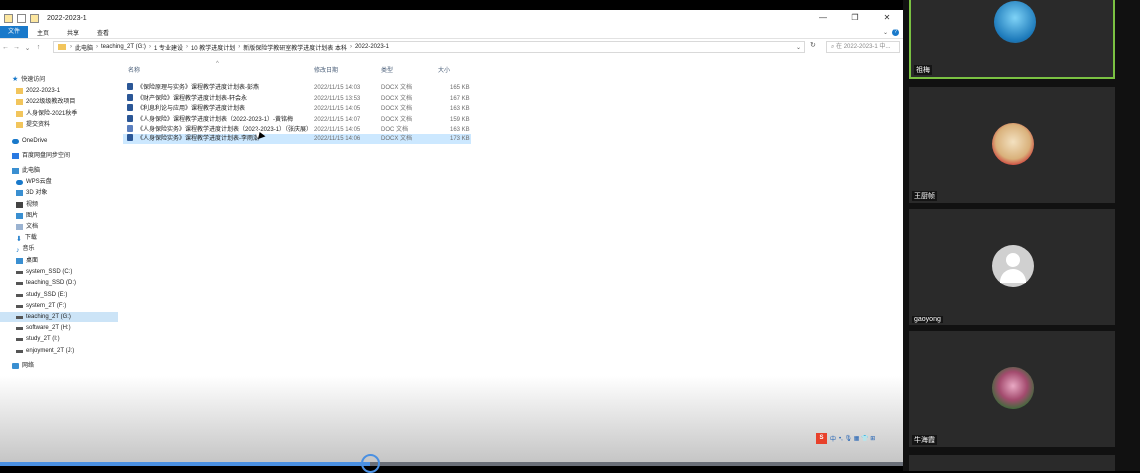 The image size is (1140, 473). Describe the element at coordinates (103, 32) in the screenshot. I see `tab-view: 查看` at that location.